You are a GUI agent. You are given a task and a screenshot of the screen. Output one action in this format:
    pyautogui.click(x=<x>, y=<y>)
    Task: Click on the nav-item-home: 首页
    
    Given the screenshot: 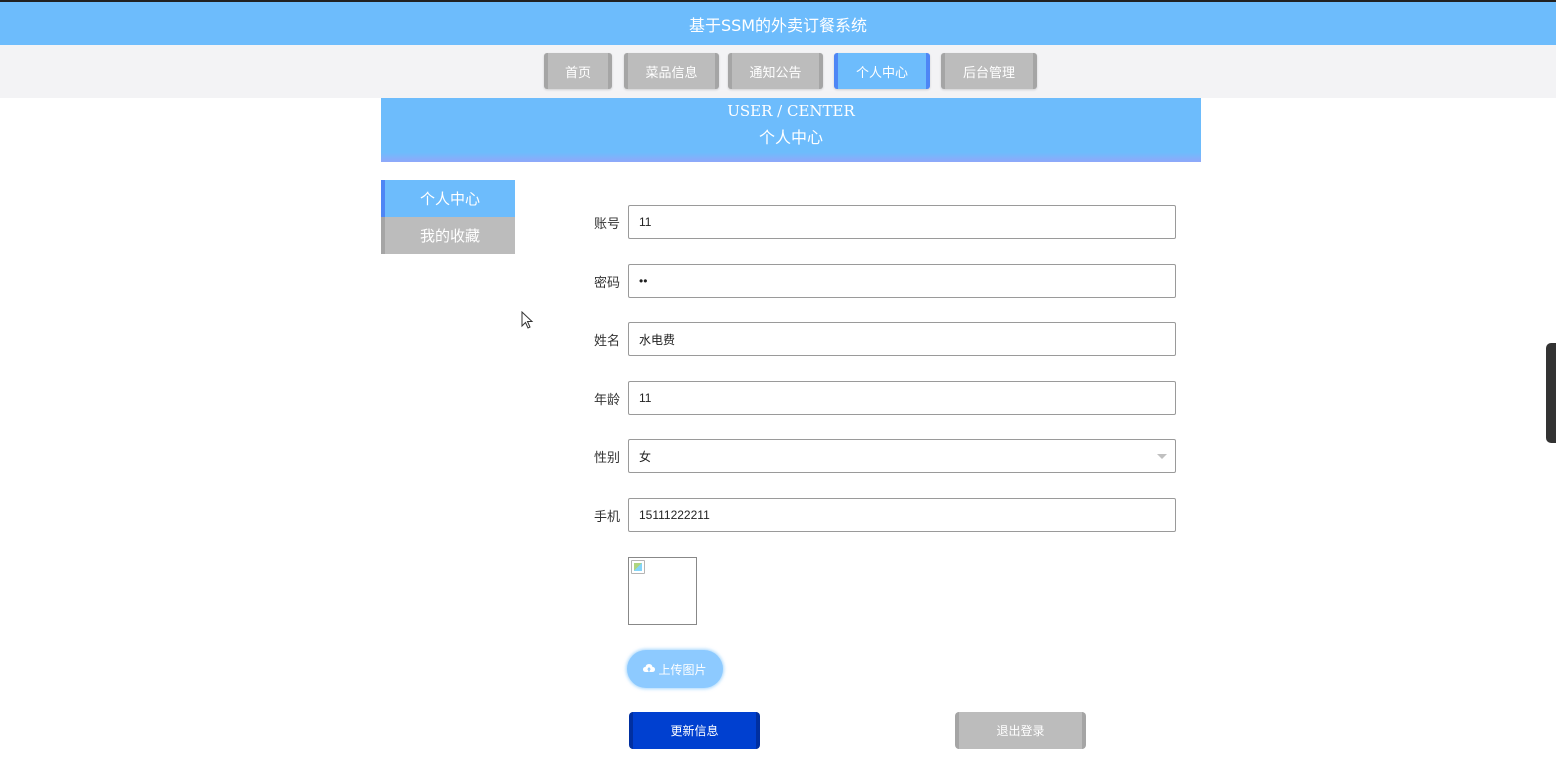 What is the action you would take?
    pyautogui.click(x=578, y=71)
    